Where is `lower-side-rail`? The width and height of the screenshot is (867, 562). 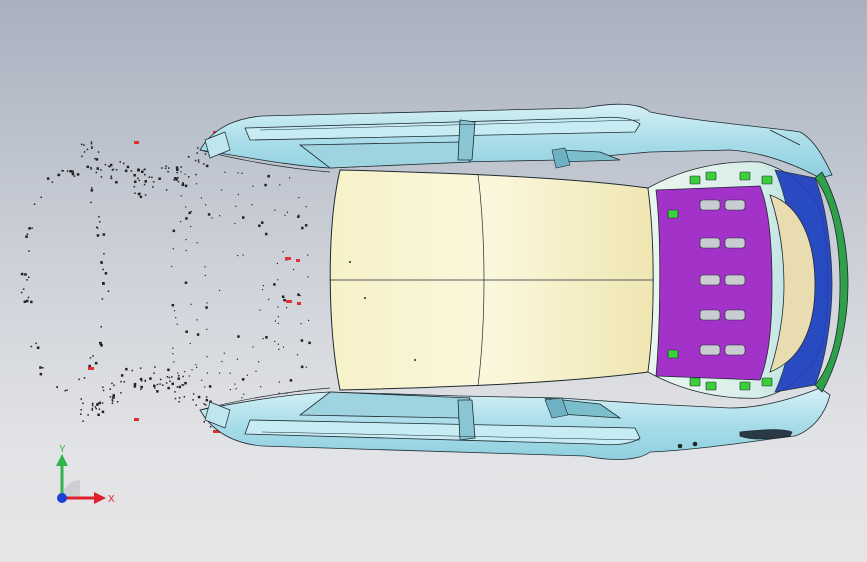 lower-side-rail is located at coordinates (515, 423).